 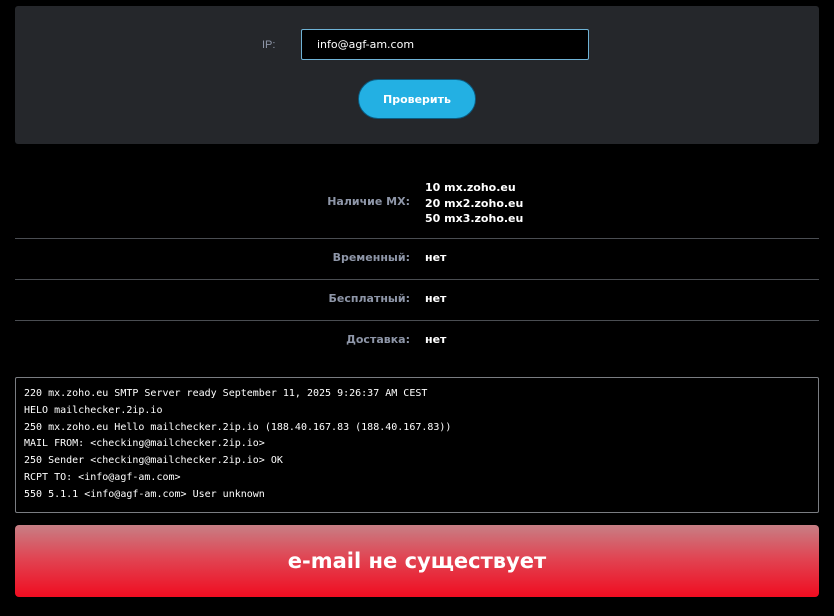 I want to click on ip-label: IP:, so click(x=269, y=45).